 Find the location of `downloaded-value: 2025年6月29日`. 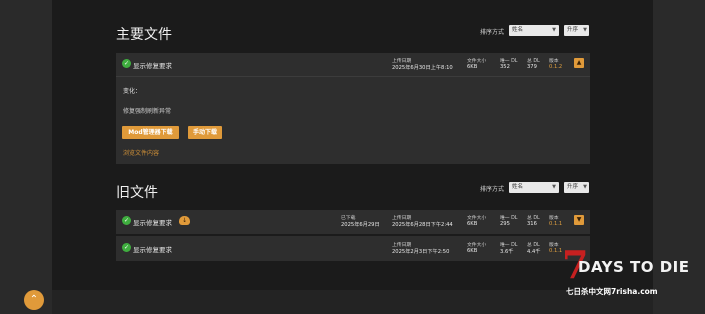

downloaded-value: 2025年6月29日 is located at coordinates (360, 225).